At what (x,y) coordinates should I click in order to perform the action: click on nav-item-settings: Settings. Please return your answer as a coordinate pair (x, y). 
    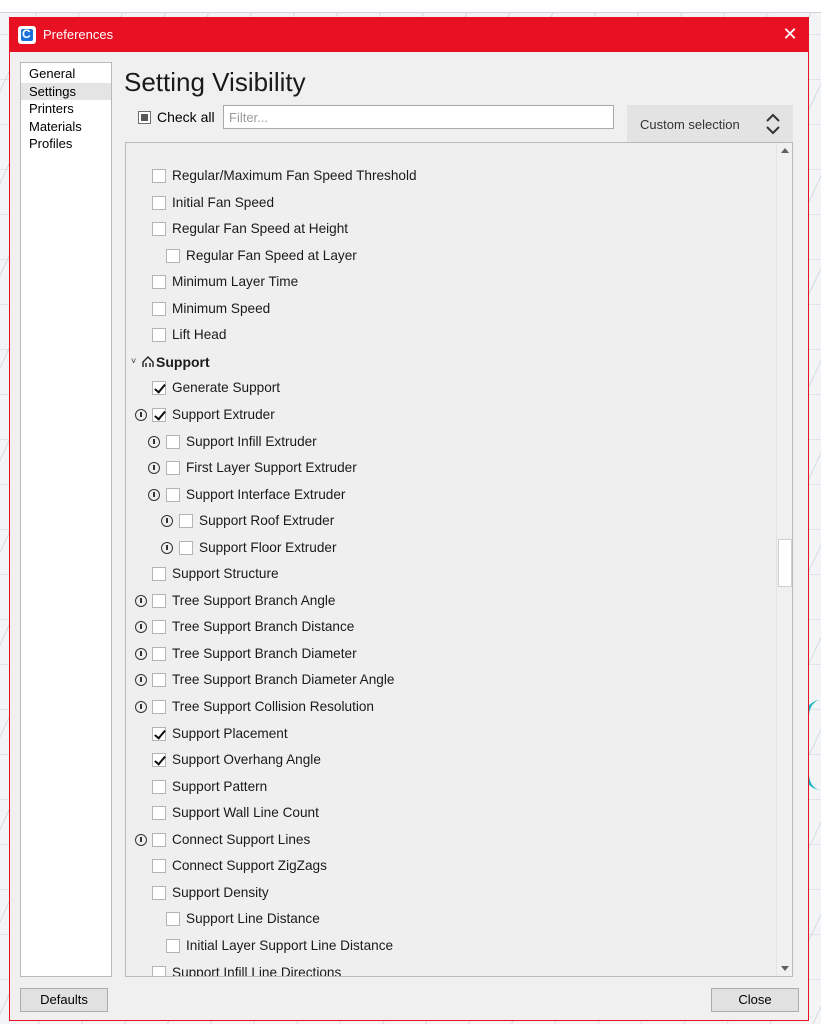
    Looking at the image, I should click on (66, 91).